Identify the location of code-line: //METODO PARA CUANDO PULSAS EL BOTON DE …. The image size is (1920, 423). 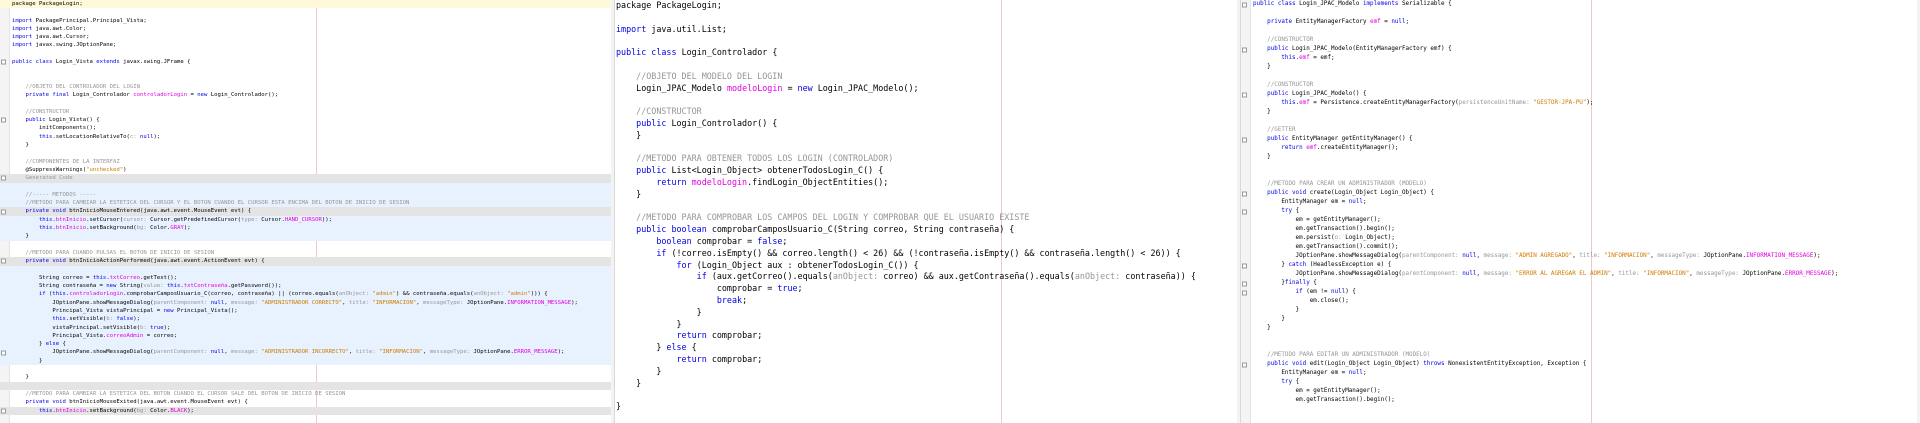
(307, 253).